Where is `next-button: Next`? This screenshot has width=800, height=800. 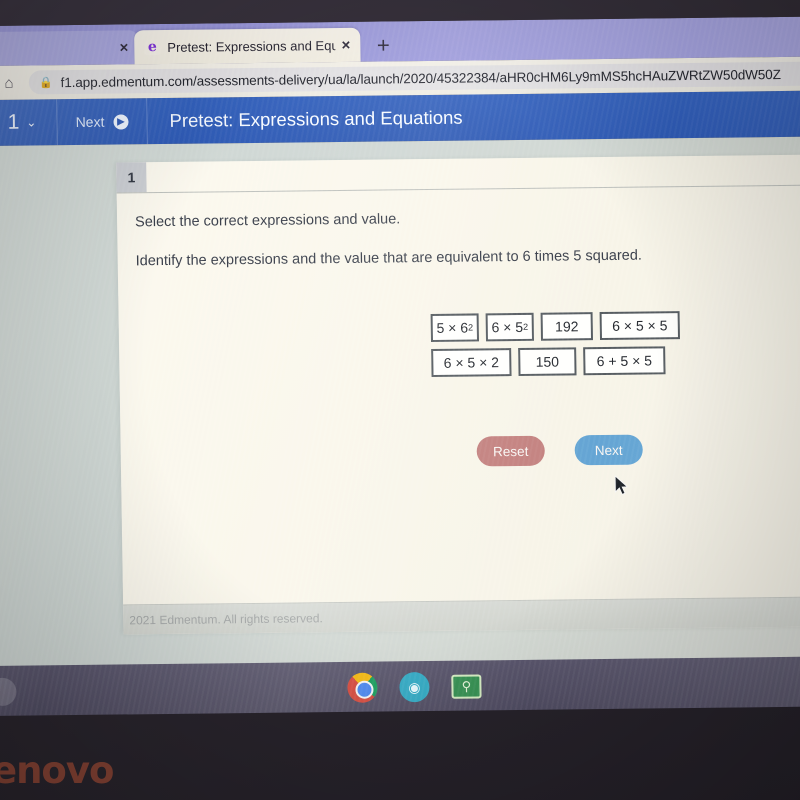
next-button: Next is located at coordinates (608, 450).